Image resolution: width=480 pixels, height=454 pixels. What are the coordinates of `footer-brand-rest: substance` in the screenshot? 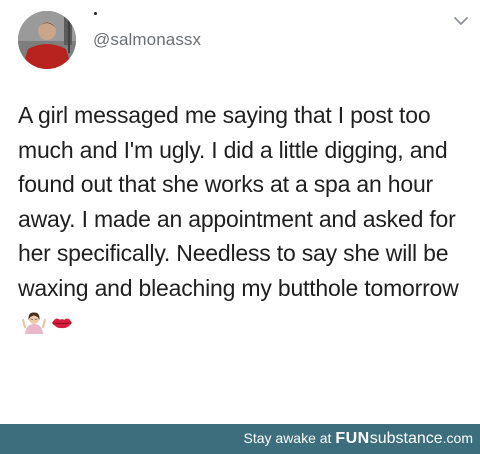 It's located at (406, 438).